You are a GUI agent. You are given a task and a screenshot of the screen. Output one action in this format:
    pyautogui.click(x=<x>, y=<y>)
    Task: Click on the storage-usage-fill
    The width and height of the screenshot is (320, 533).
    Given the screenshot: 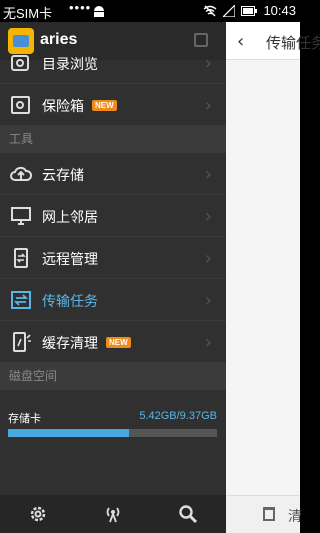 What is the action you would take?
    pyautogui.click(x=68, y=433)
    